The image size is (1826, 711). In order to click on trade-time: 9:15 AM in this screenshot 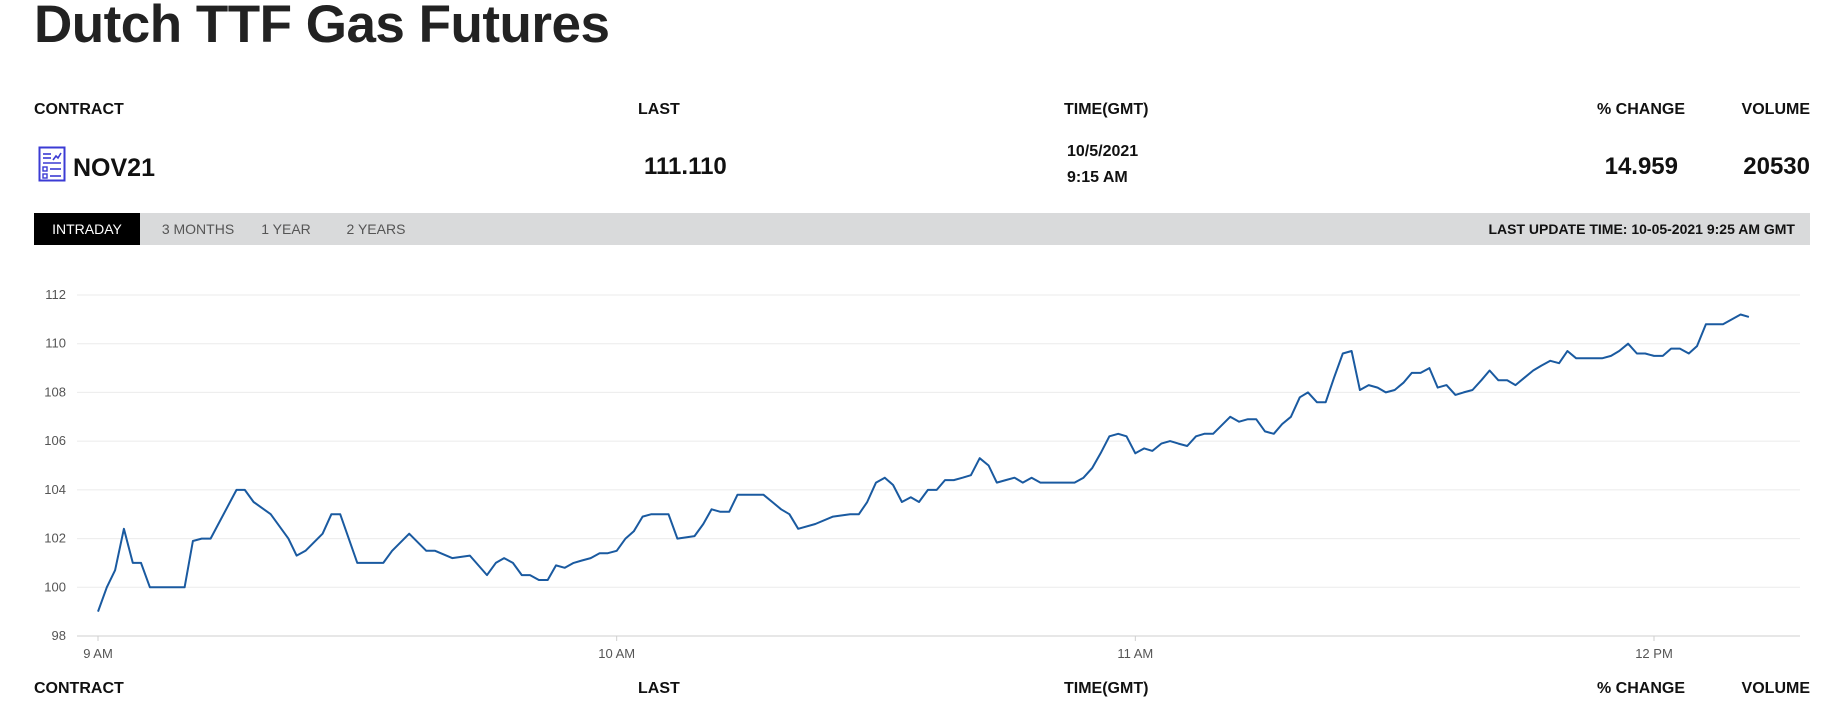, I will do `click(1097, 177)`.